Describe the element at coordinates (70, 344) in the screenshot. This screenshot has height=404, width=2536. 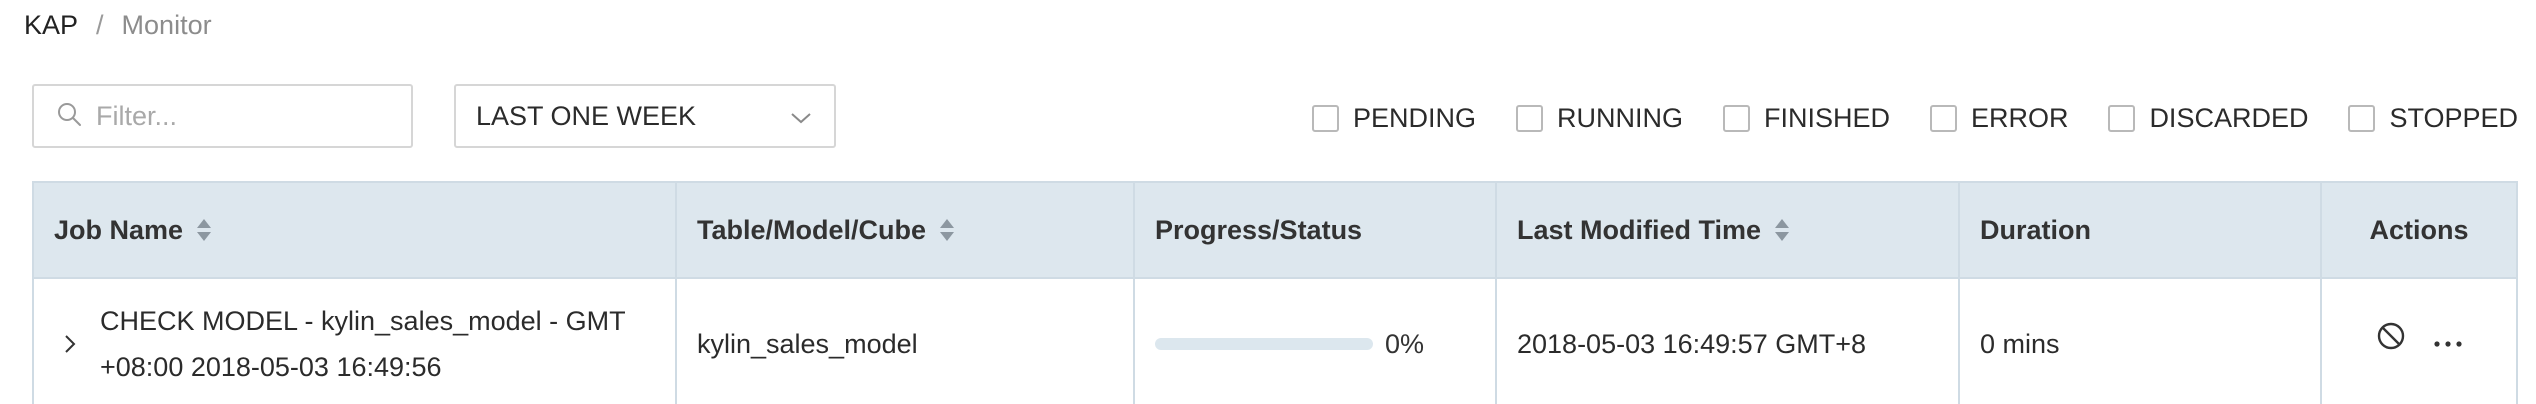
I see `chevron-right-icon` at that location.